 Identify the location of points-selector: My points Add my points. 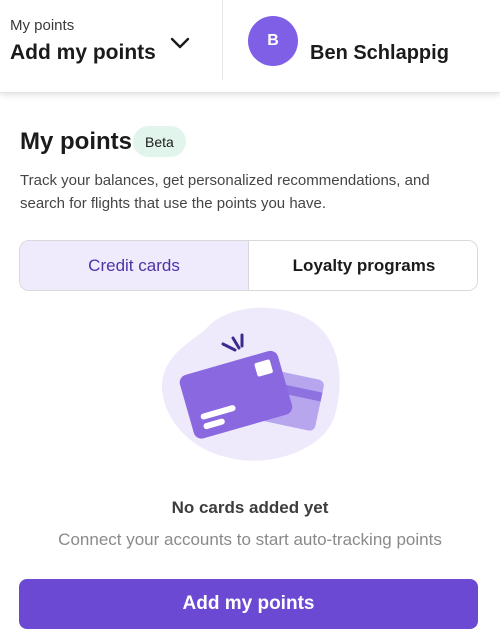
(111, 46).